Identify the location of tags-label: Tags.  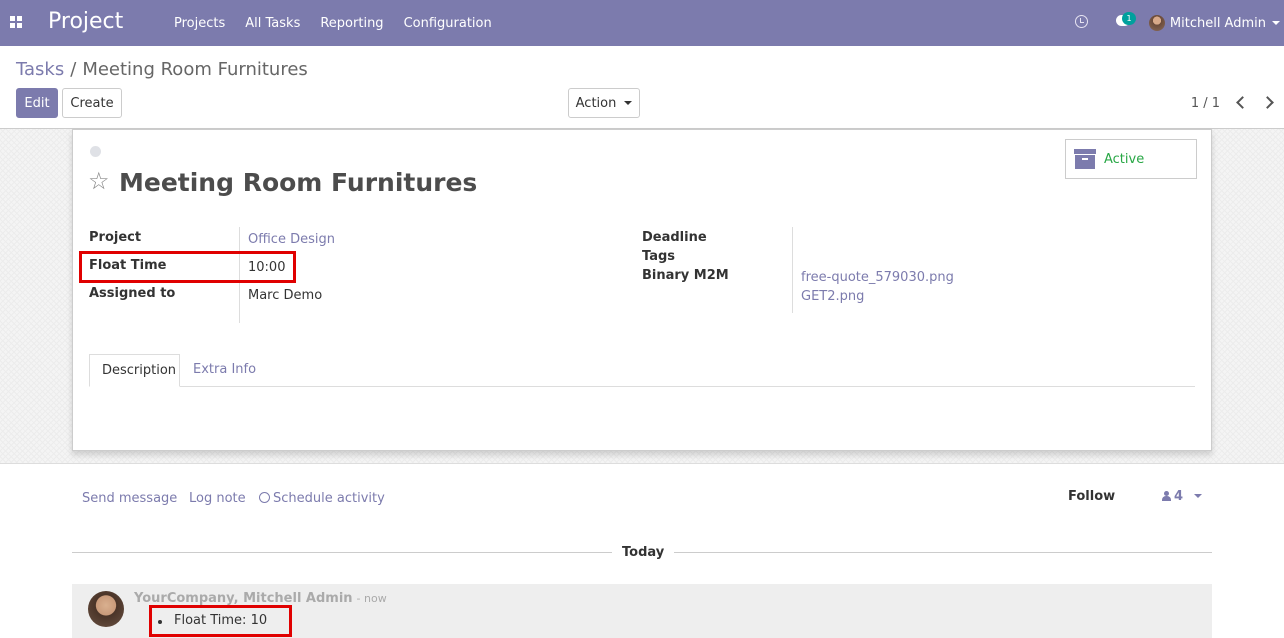
(659, 256).